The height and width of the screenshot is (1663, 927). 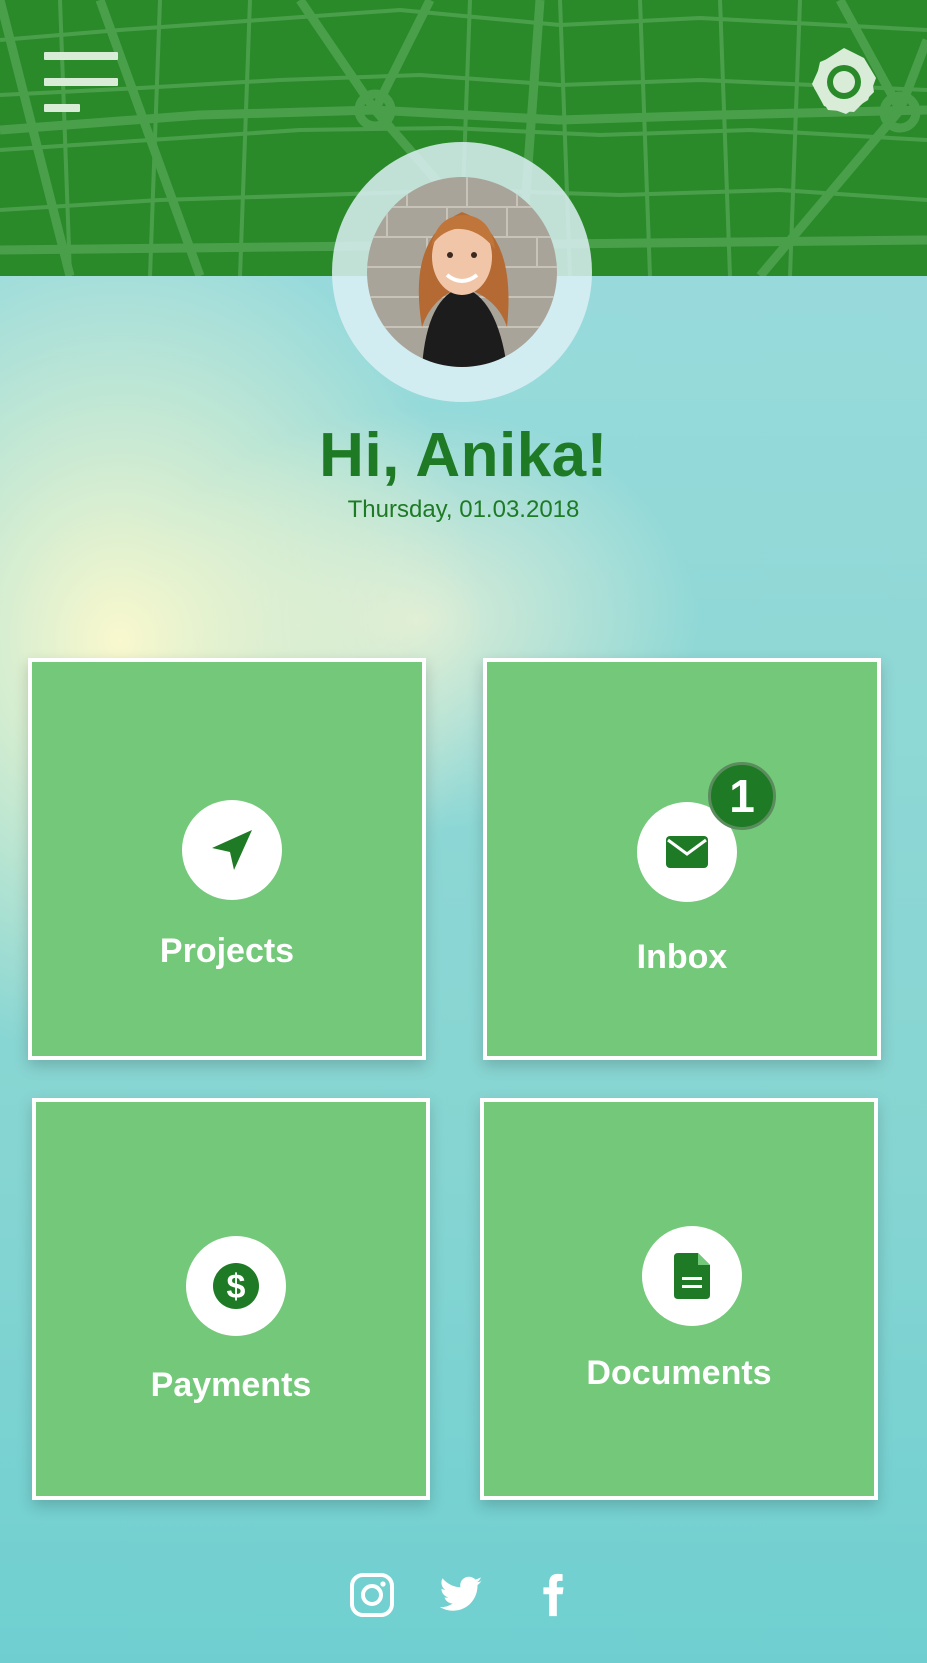 What do you see at coordinates (742, 796) in the screenshot?
I see `unread-count-badge: 1` at bounding box center [742, 796].